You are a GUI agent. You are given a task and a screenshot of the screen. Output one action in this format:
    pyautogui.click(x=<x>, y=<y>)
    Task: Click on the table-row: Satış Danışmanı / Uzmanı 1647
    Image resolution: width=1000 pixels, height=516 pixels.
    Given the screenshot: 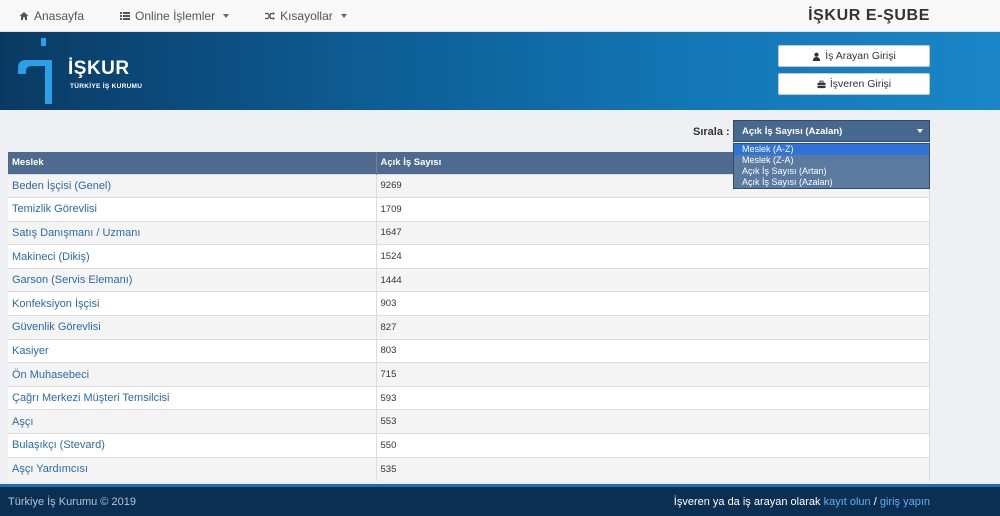 What is the action you would take?
    pyautogui.click(x=469, y=232)
    